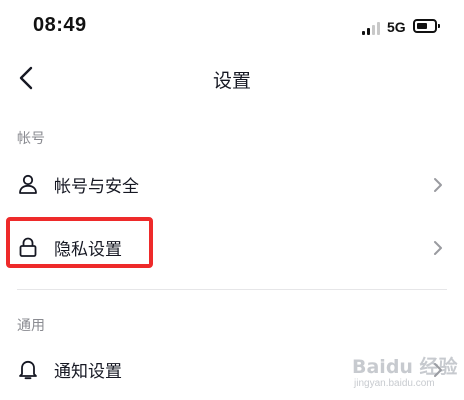 The height and width of the screenshot is (400, 464). I want to click on user-icon, so click(28, 184).